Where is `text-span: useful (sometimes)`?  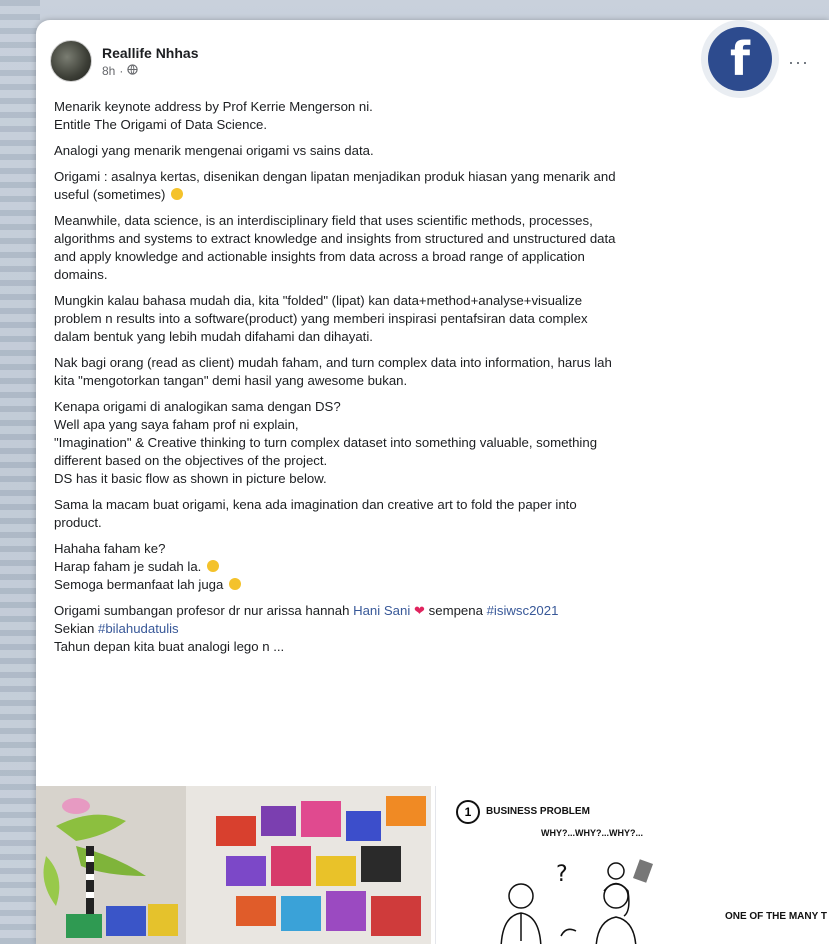 text-span: useful (sometimes) is located at coordinates (110, 194).